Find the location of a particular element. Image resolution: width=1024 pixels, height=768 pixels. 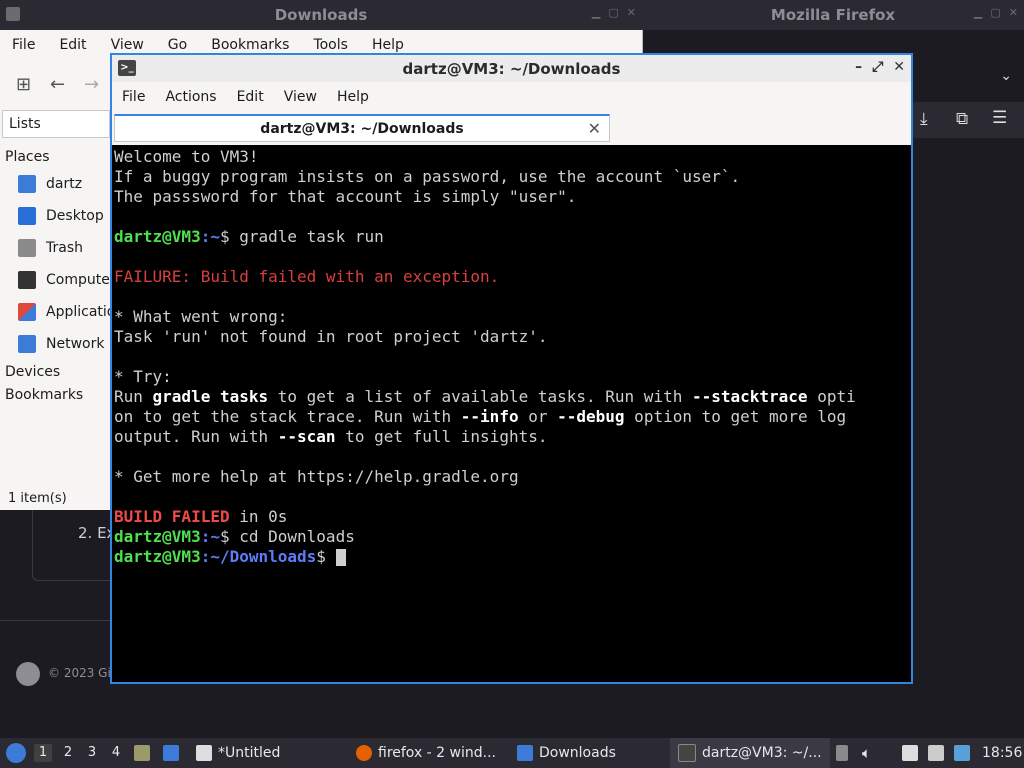

download-icon: ⤓ is located at coordinates (924, 119).